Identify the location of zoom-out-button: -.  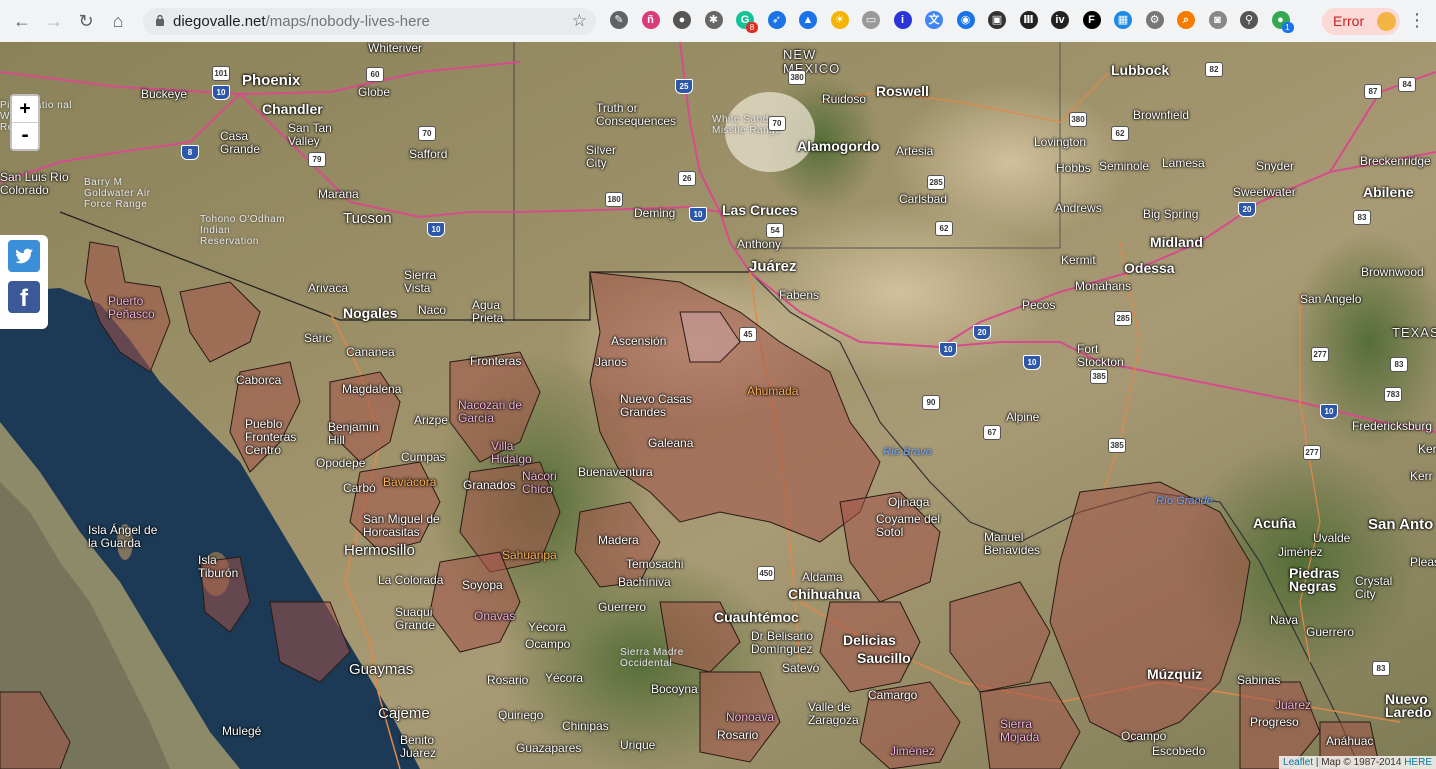
(25, 135).